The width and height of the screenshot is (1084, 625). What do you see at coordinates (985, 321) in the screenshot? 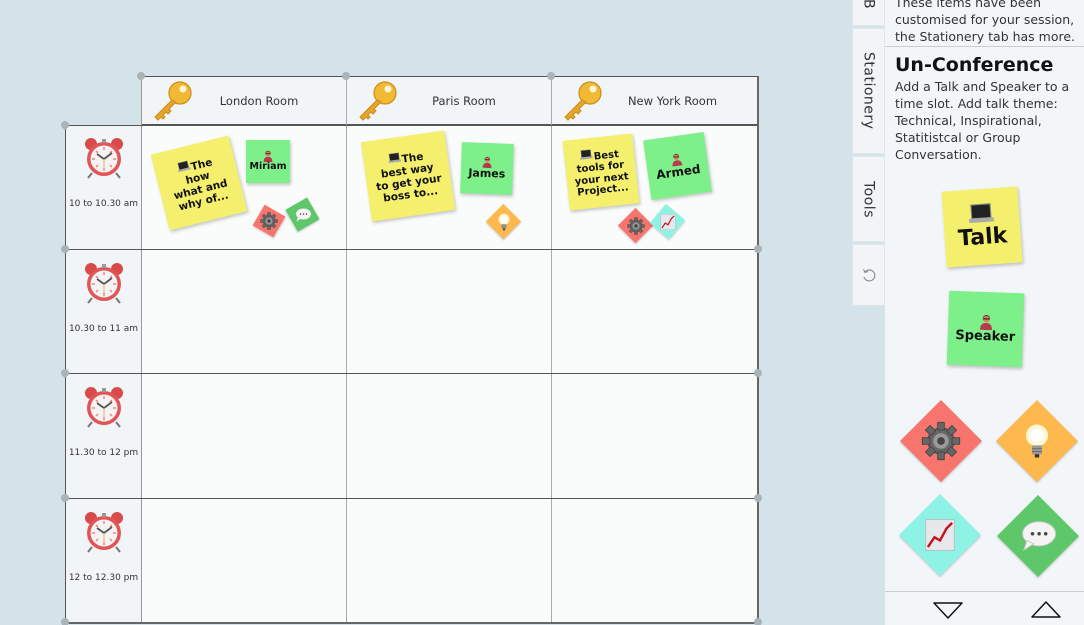
I see `superhero-icon` at bounding box center [985, 321].